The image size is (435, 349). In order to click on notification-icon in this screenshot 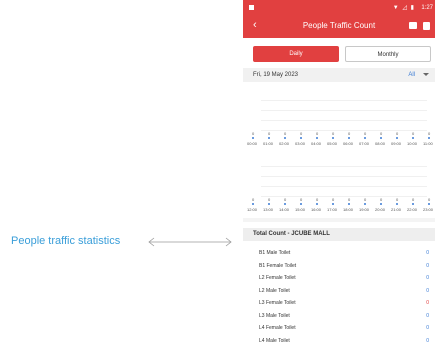, I will do `click(251, 7)`.